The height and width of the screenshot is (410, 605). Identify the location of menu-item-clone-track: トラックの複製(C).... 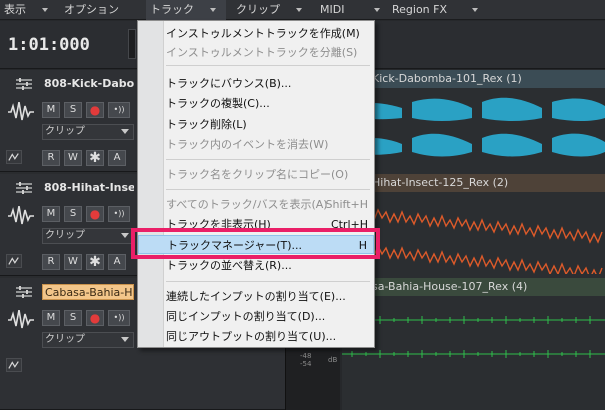
(256, 103).